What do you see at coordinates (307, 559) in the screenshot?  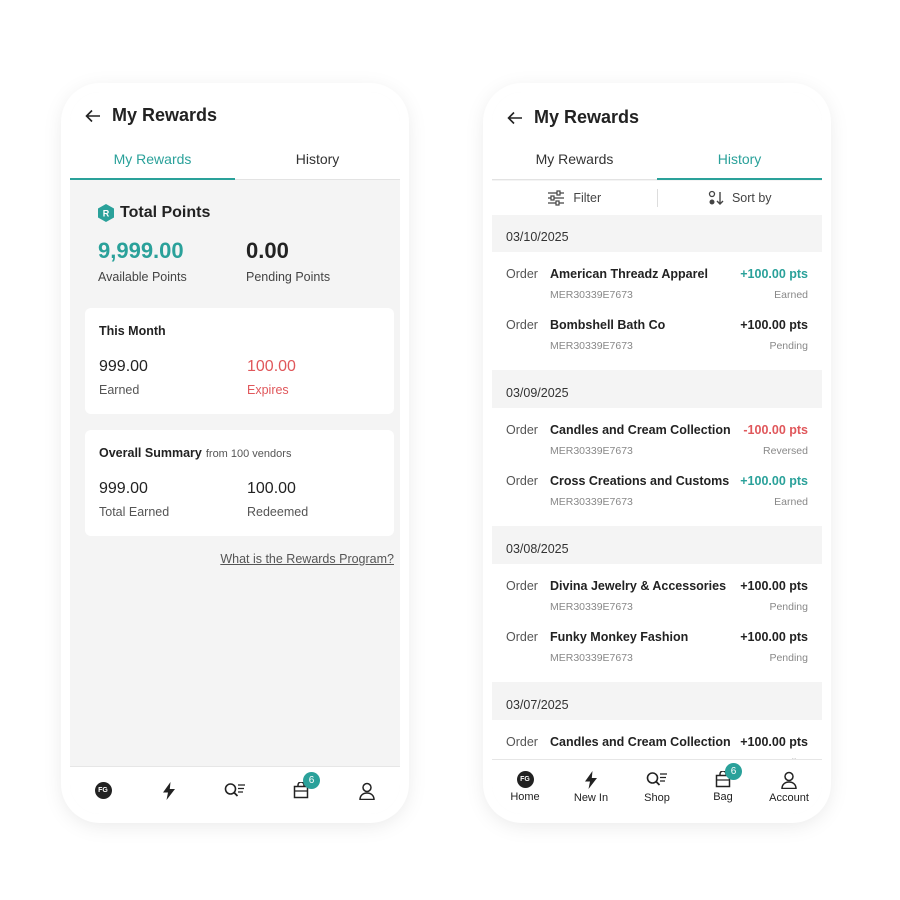 I see `rewards-program-link: What is the Rewards Program?` at bounding box center [307, 559].